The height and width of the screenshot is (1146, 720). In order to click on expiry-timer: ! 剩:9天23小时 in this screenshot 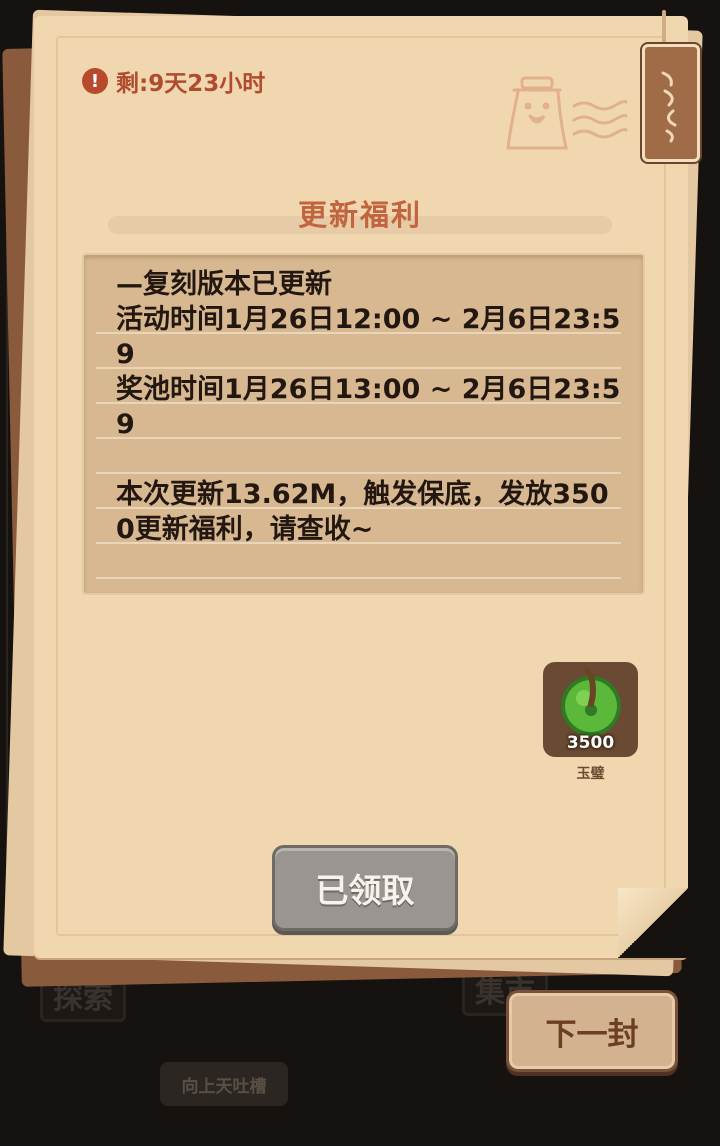, I will do `click(173, 81)`.